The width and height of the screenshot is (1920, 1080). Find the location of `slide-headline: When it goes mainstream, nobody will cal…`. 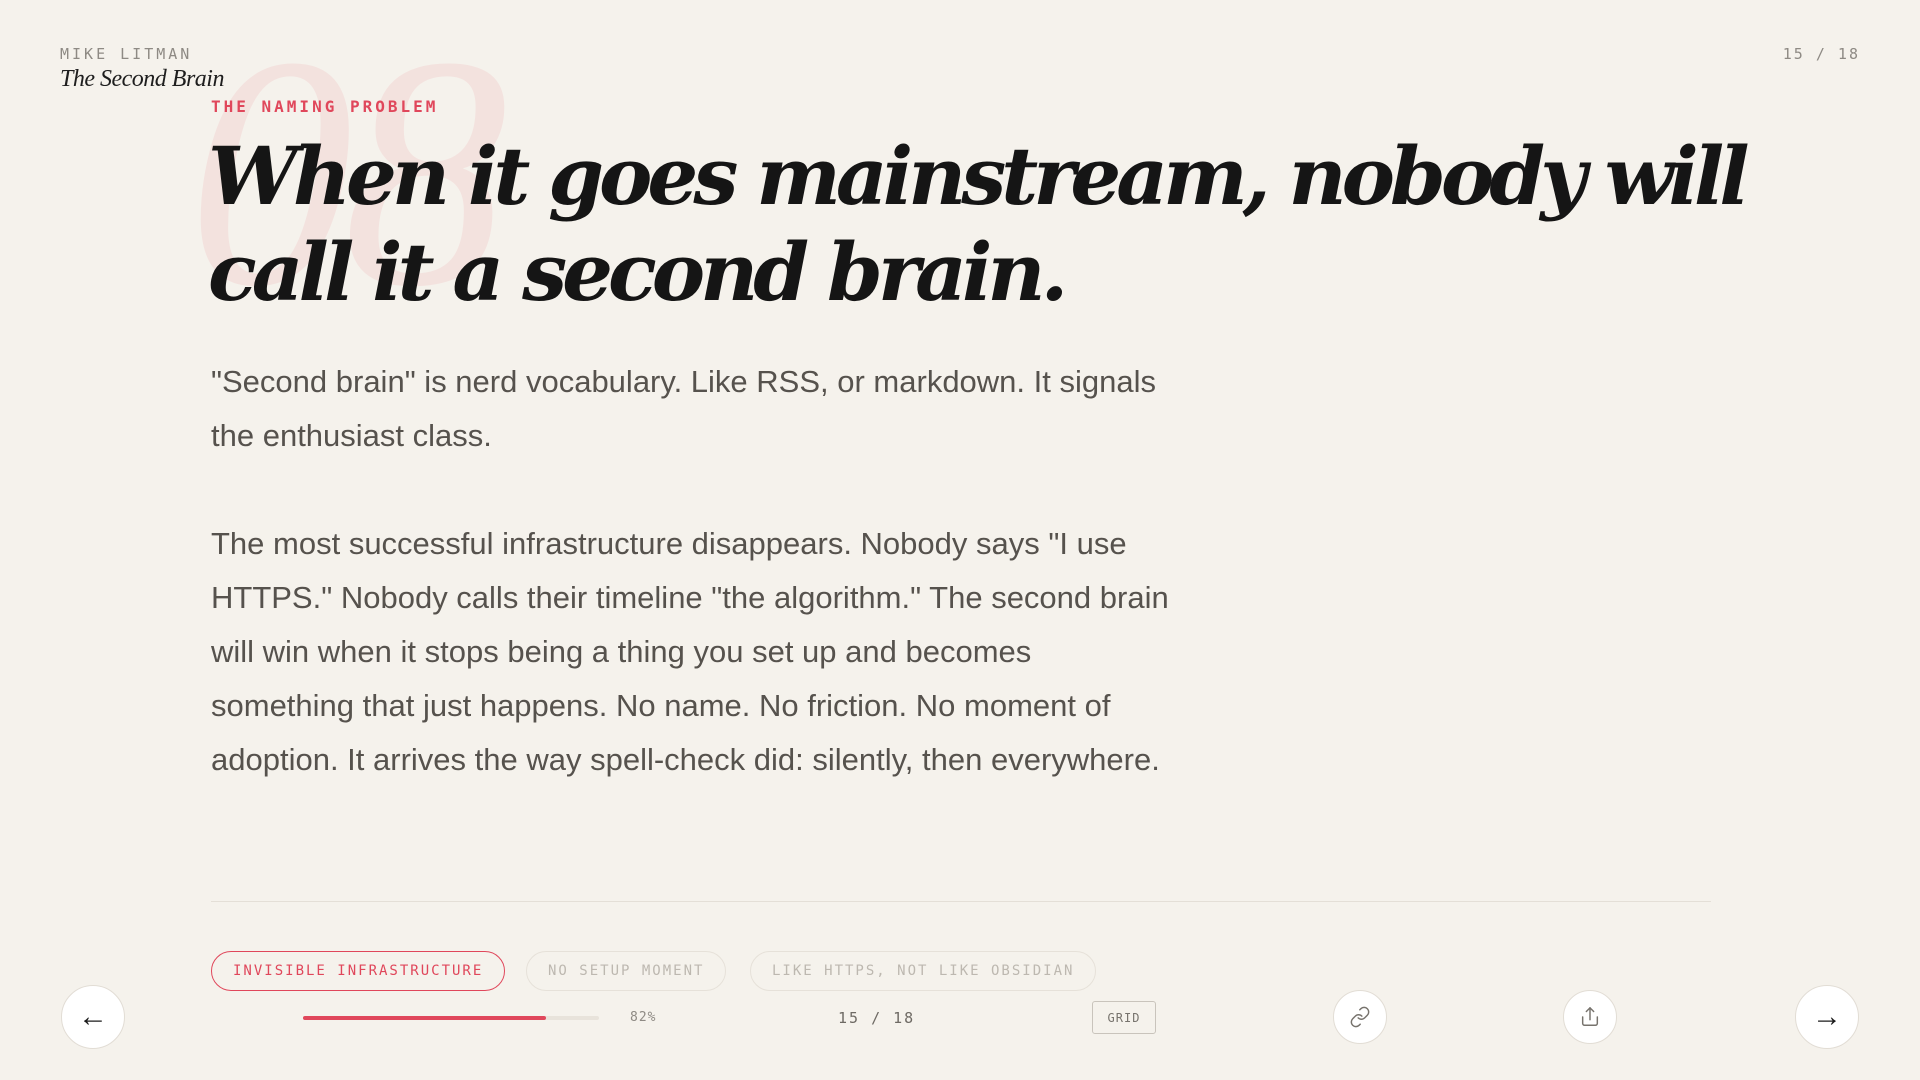

slide-headline: When it goes mainstream, nobody will cal… is located at coordinates (979, 224).